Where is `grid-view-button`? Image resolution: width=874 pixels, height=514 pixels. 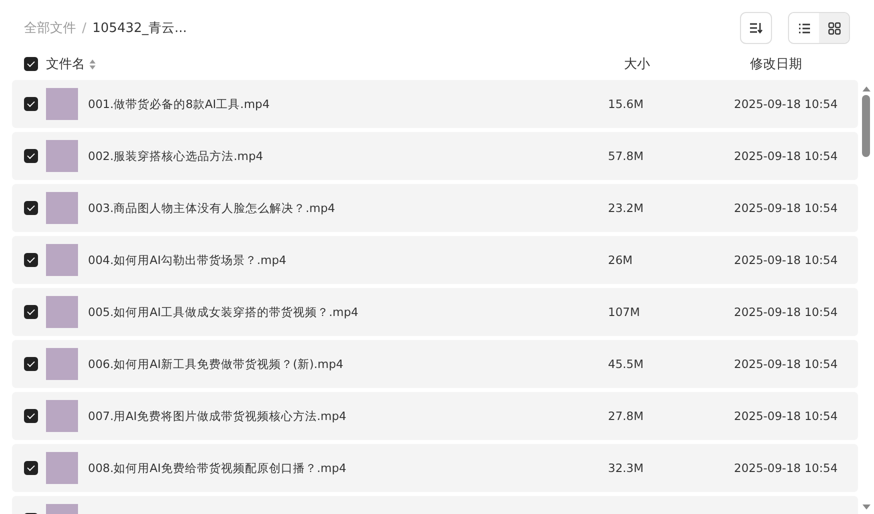 grid-view-button is located at coordinates (834, 28).